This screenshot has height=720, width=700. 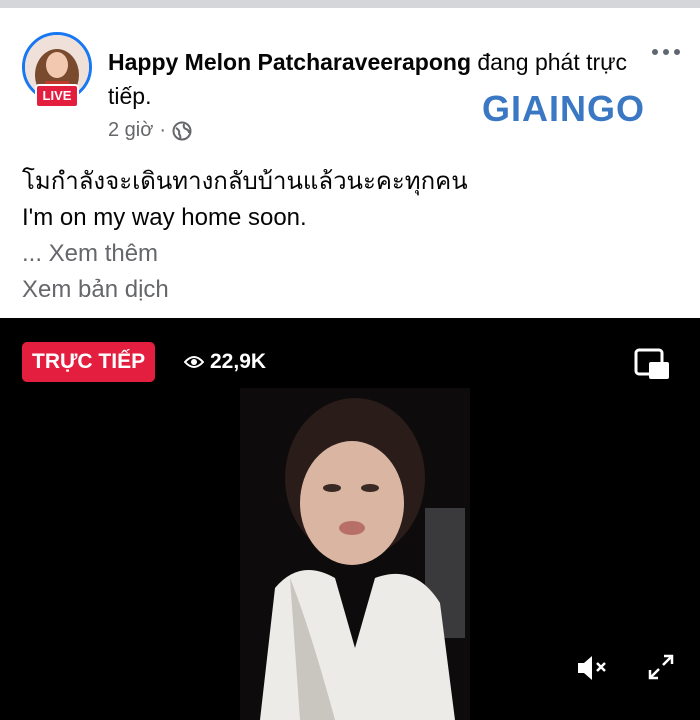 What do you see at coordinates (661, 667) in the screenshot?
I see `expand-icon` at bounding box center [661, 667].